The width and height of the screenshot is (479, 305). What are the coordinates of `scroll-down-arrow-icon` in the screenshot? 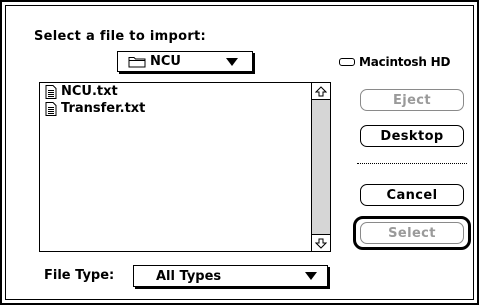 It's located at (321, 242).